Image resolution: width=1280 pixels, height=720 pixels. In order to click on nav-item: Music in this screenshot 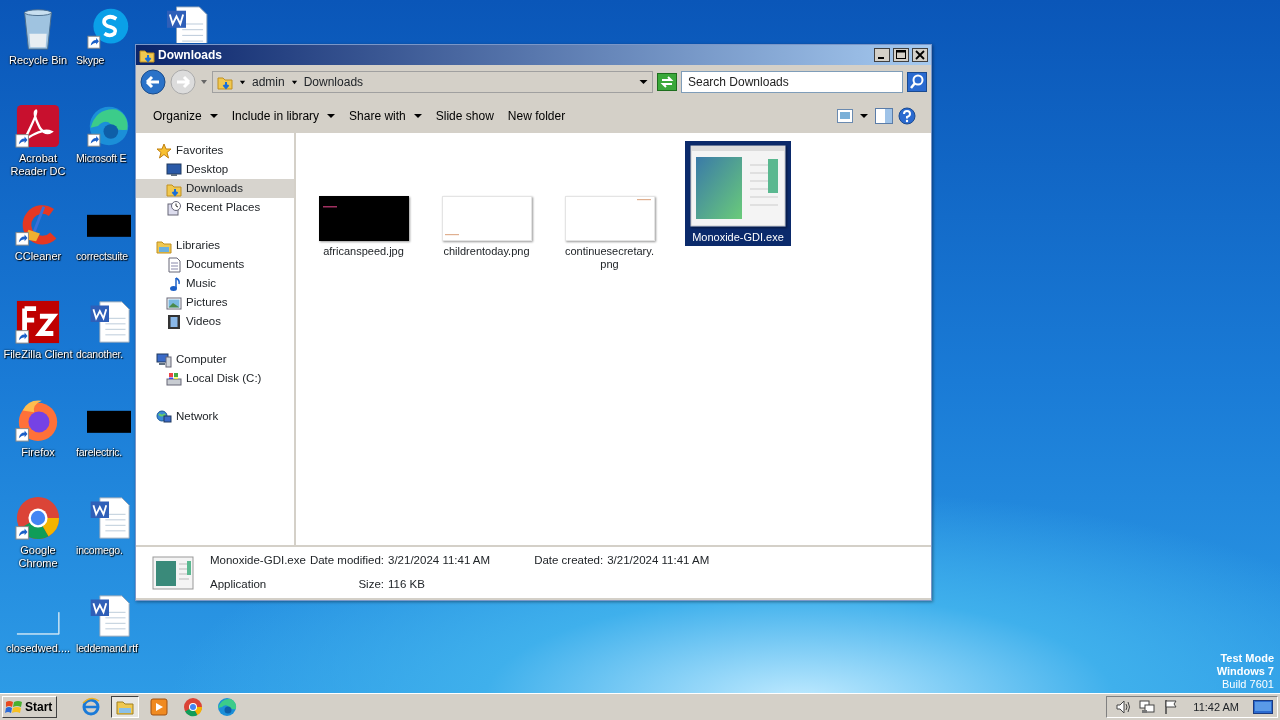, I will do `click(215, 283)`.